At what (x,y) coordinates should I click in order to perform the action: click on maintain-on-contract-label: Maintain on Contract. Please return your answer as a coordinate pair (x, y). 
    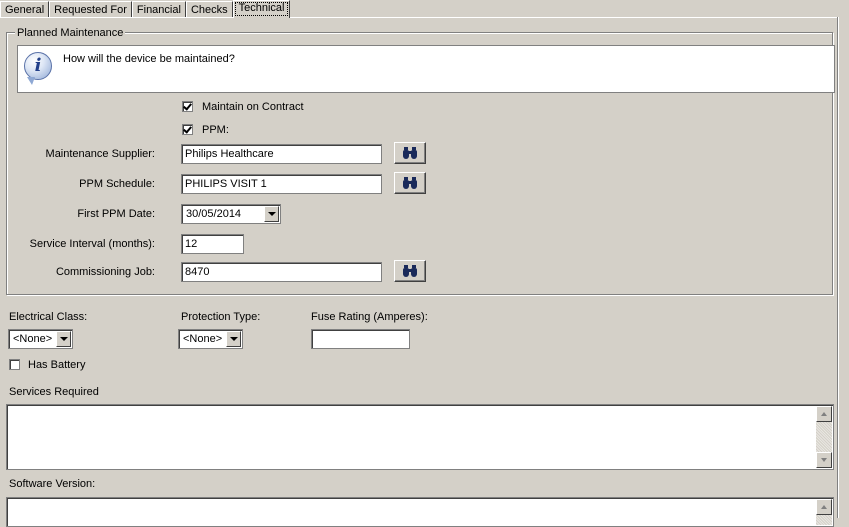
    Looking at the image, I should click on (253, 107).